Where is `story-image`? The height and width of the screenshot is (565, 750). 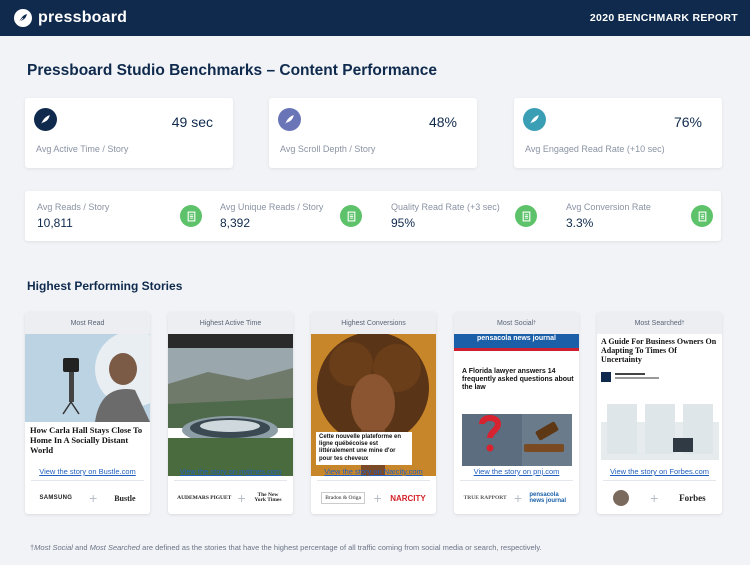
story-image is located at coordinates (230, 405).